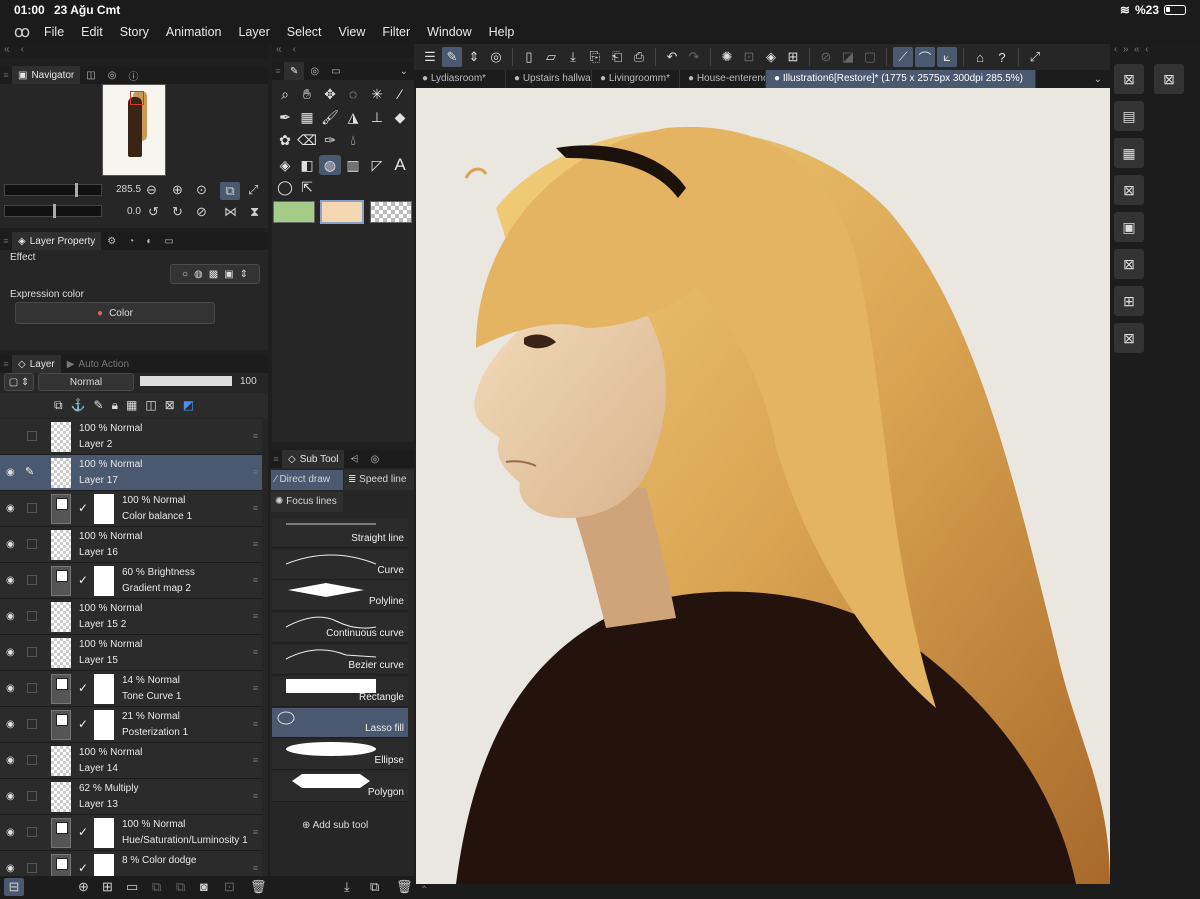 This screenshot has height=899, width=1200. Describe the element at coordinates (340, 691) in the screenshot. I see `sub-tool-item: Rectangle` at that location.